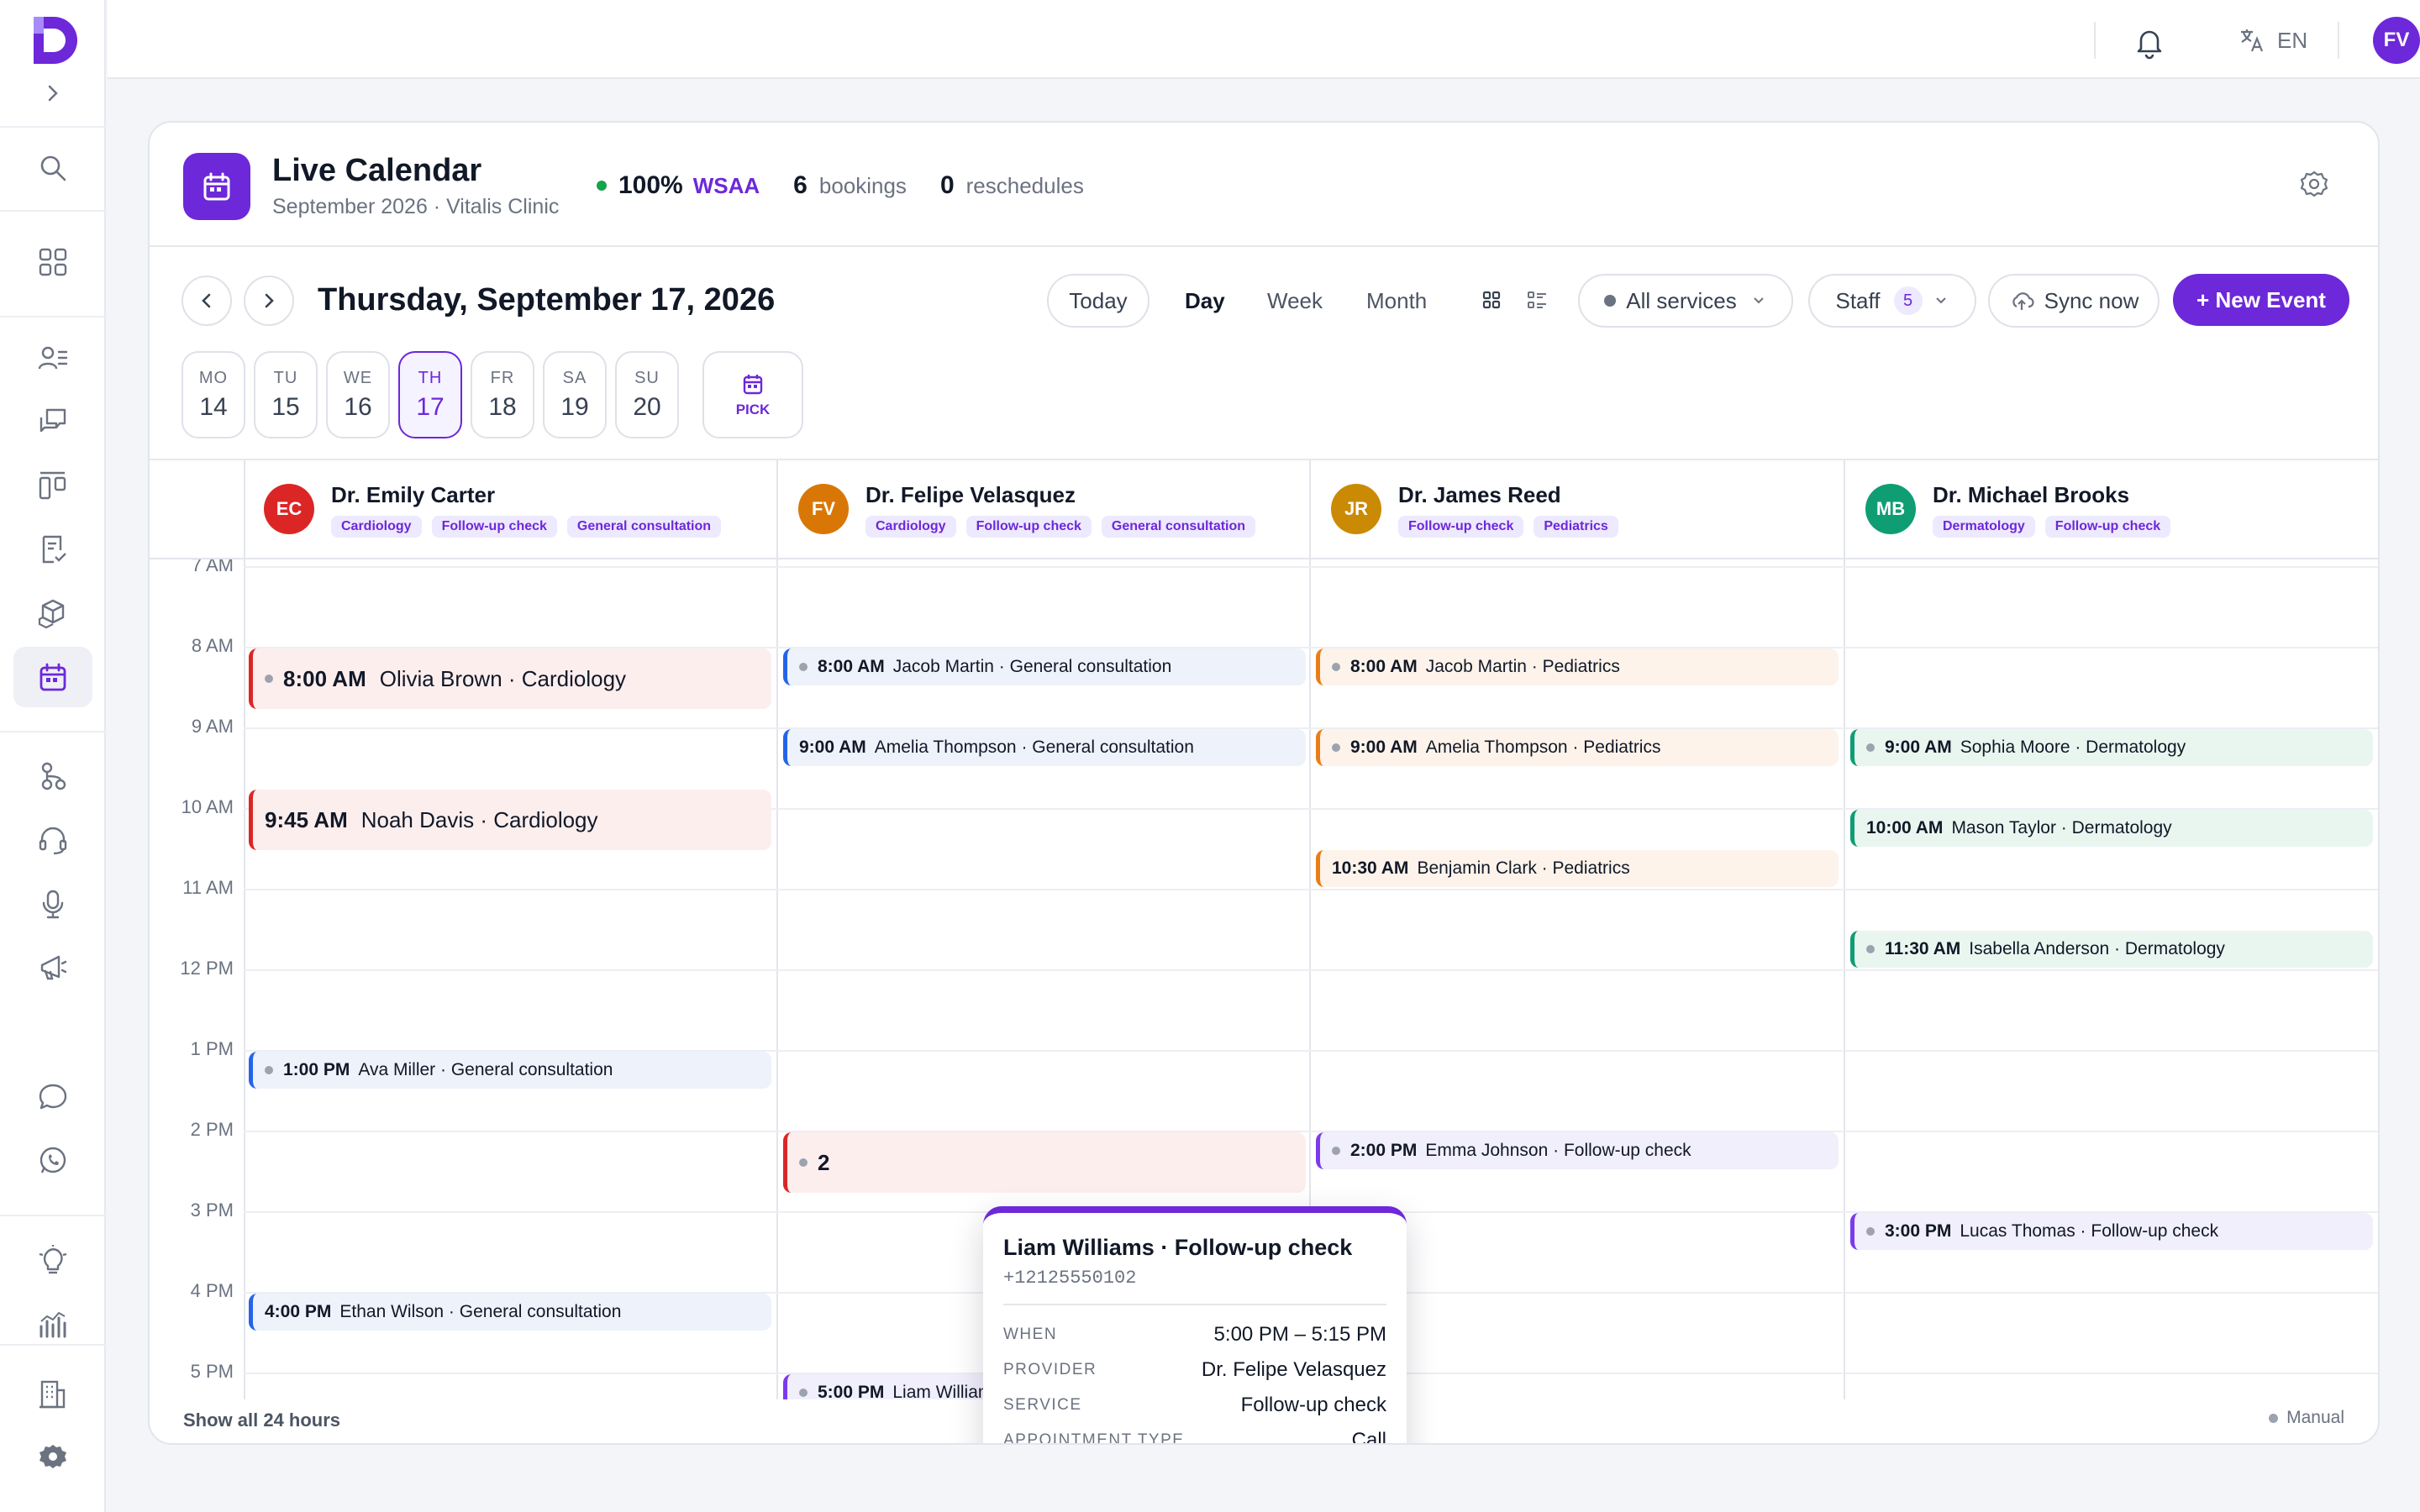 This screenshot has width=2420, height=1512. Describe the element at coordinates (1577, 666) in the screenshot. I see `appointment-event: 8:00 AM Jacob Martin · Pediatrics` at that location.